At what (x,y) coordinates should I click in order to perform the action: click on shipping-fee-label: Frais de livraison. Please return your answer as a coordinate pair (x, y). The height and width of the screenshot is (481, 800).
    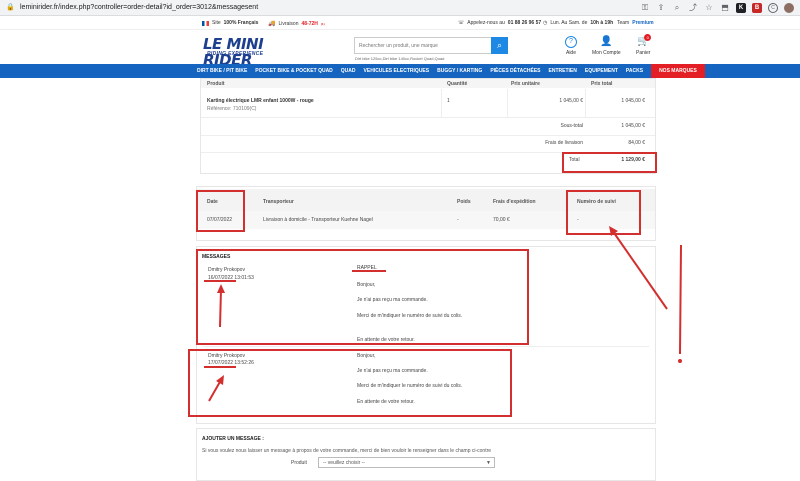
    Looking at the image, I should click on (564, 143).